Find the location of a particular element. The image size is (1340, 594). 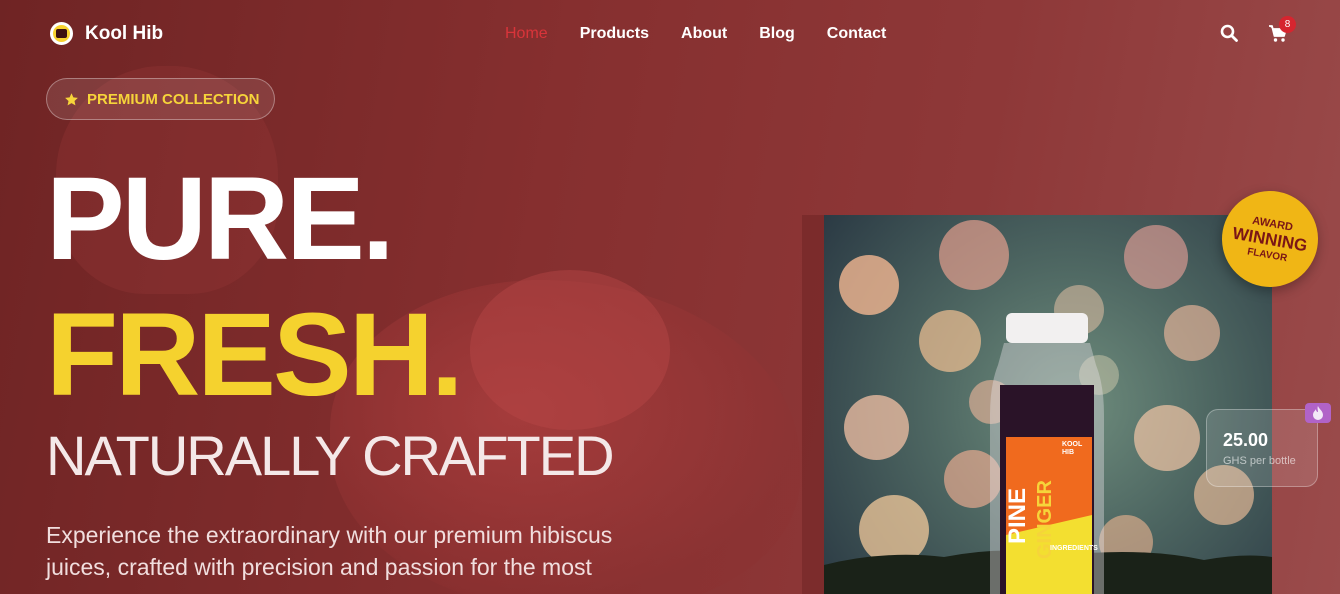

price-value: 25.00 is located at coordinates (1246, 440).